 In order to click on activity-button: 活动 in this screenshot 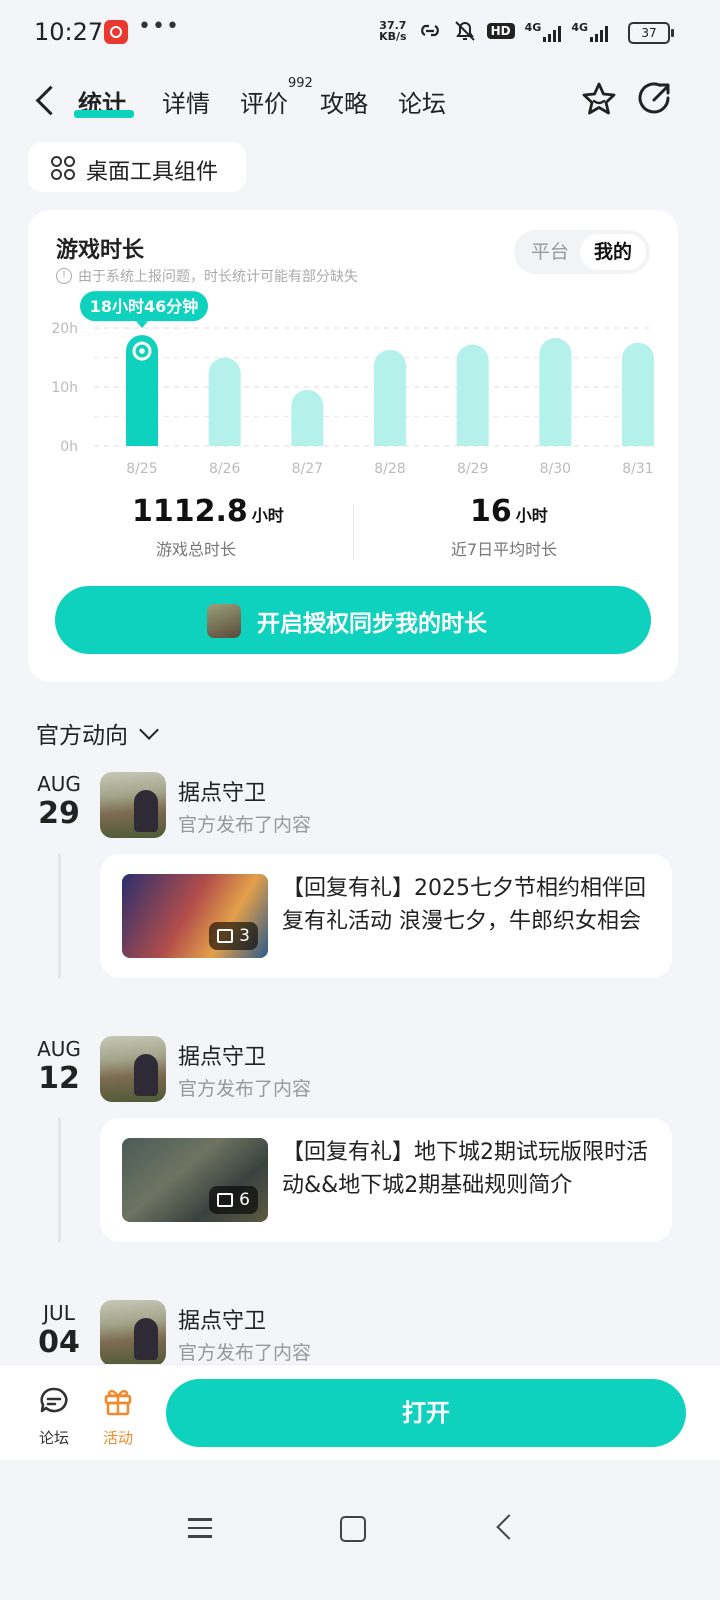, I will do `click(118, 1416)`.